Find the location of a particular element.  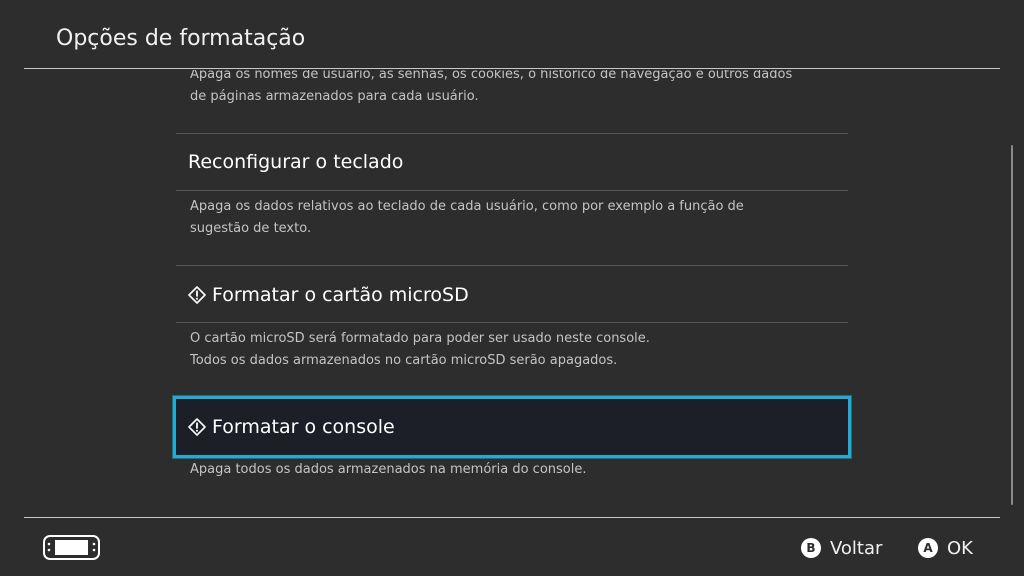

footer-divider is located at coordinates (512, 517).